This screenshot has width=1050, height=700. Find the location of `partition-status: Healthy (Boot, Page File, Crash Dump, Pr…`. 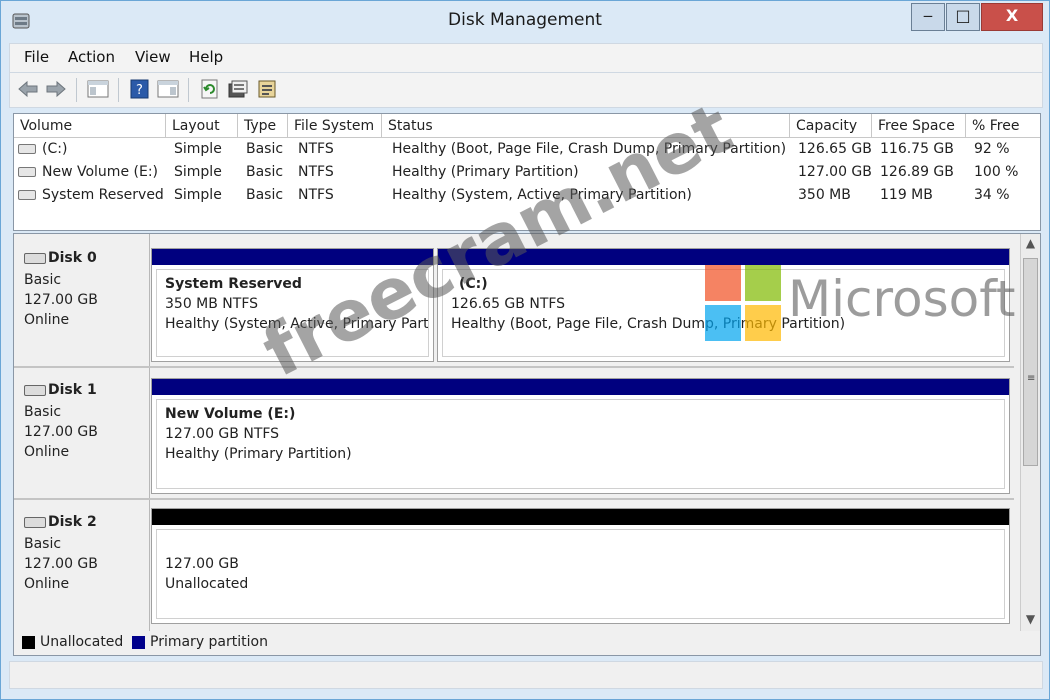

partition-status: Healthy (Boot, Page File, Crash Dump, Pr… is located at coordinates (648, 324).